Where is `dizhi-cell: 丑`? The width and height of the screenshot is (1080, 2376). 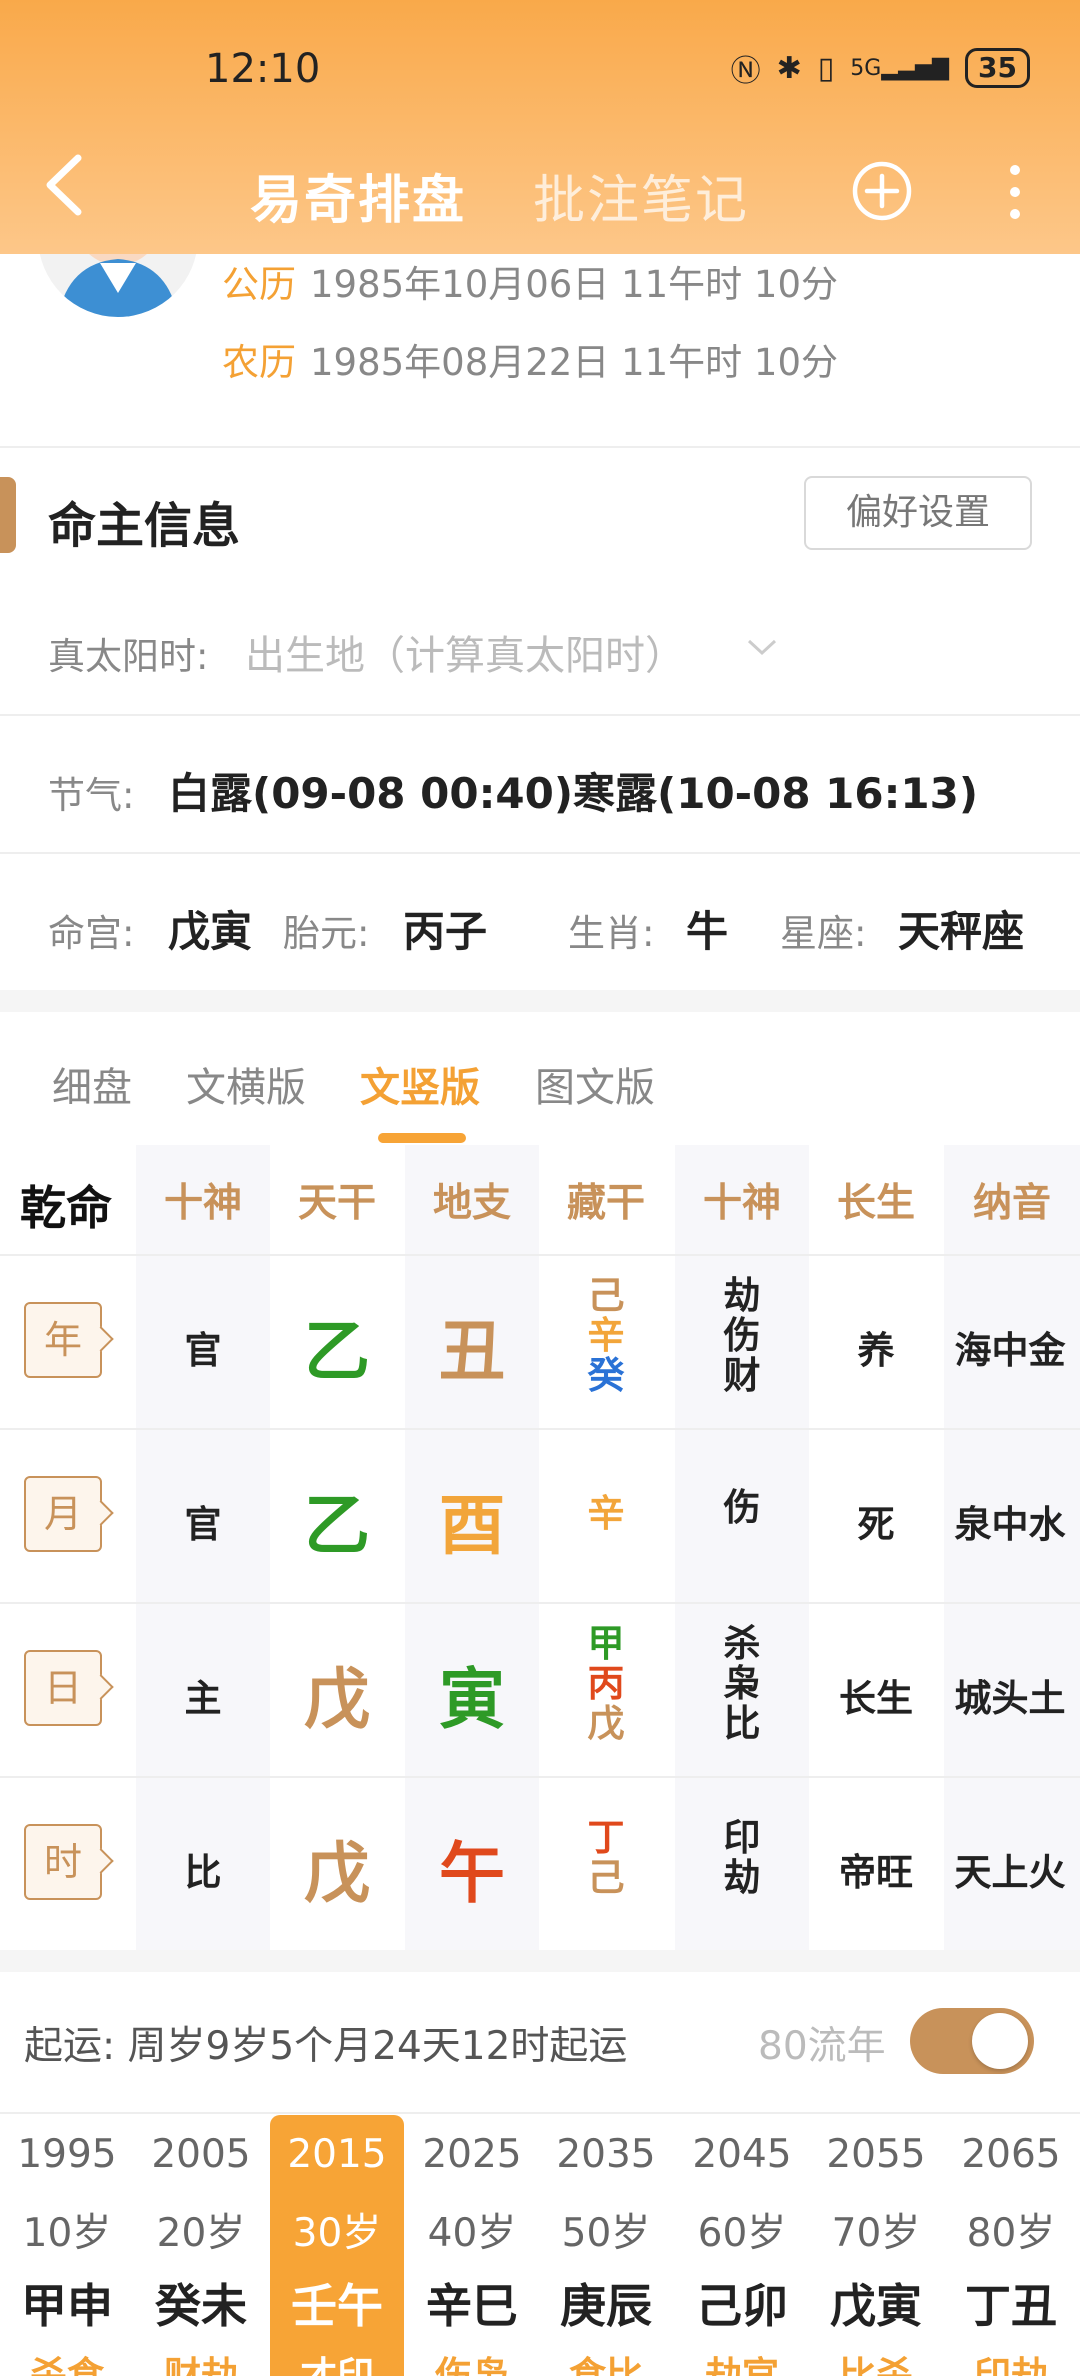
dizhi-cell: 丑 is located at coordinates (472, 1351).